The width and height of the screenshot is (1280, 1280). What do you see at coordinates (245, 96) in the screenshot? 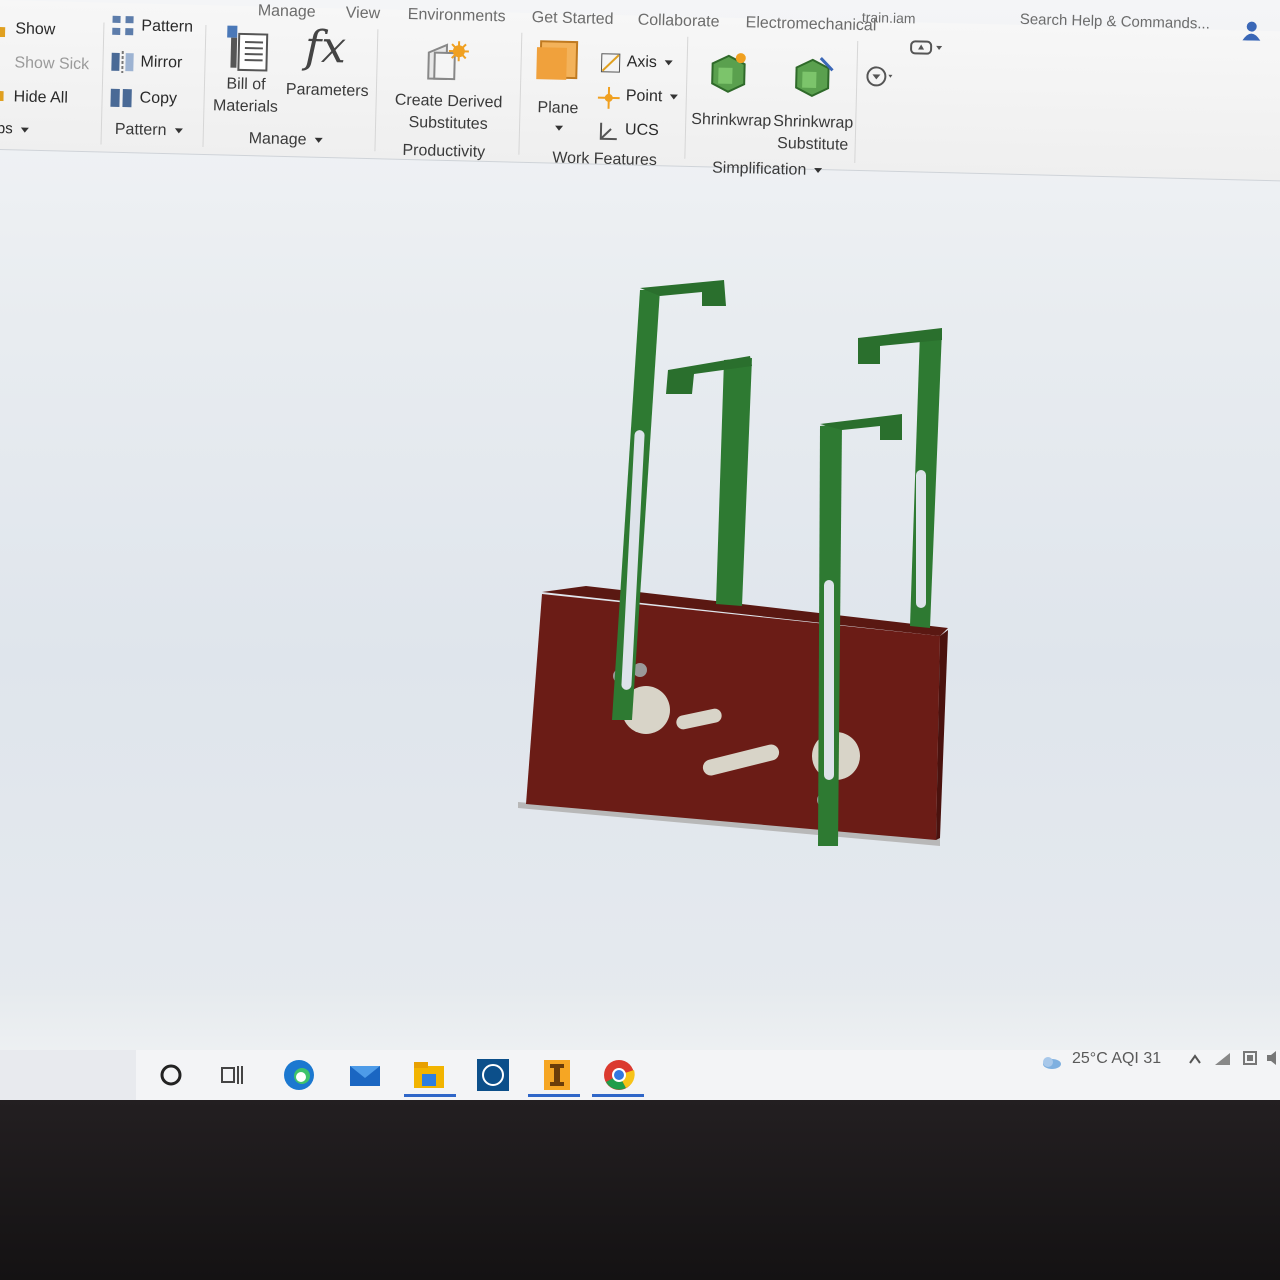
I see `bill-of-materials-button: Bill of Materials` at bounding box center [245, 96].